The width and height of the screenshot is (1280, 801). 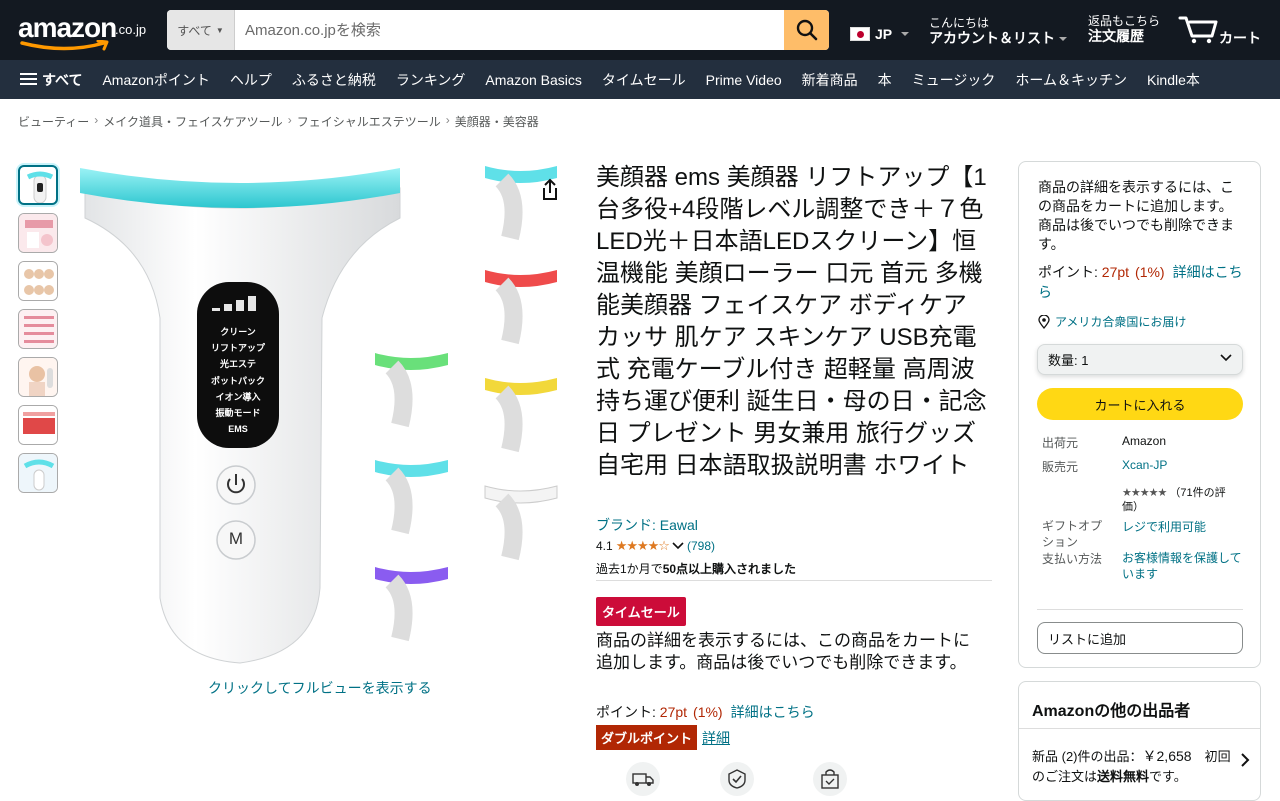 What do you see at coordinates (1121, 322) in the screenshot?
I see `deliver-to-label: アメリカ合衆国にお届け` at bounding box center [1121, 322].